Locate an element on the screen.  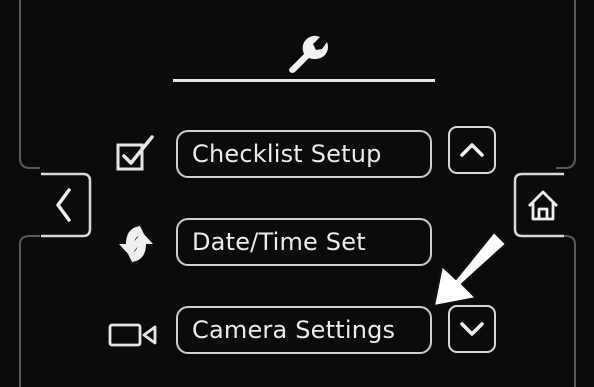
chevron-up-icon is located at coordinates (472, 150).